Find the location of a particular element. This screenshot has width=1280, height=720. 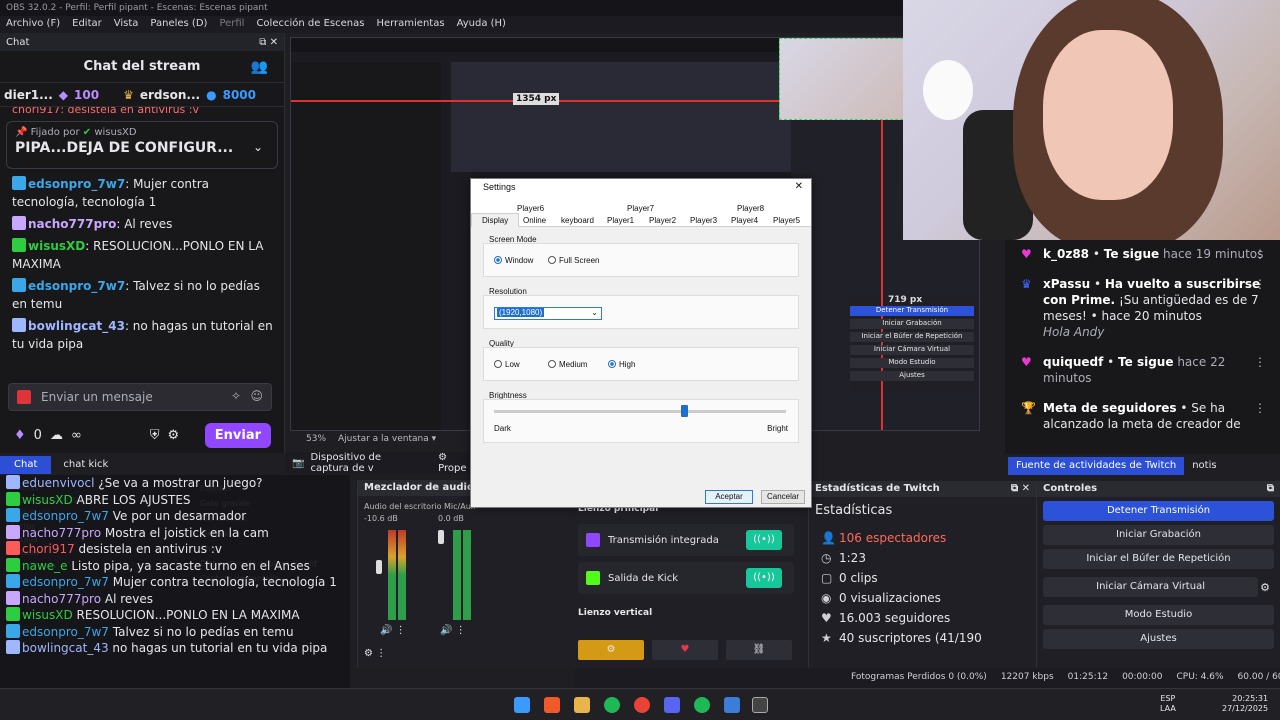

chat-input: Enviar un mensaje ✧ ☺ is located at coordinates (140, 397).